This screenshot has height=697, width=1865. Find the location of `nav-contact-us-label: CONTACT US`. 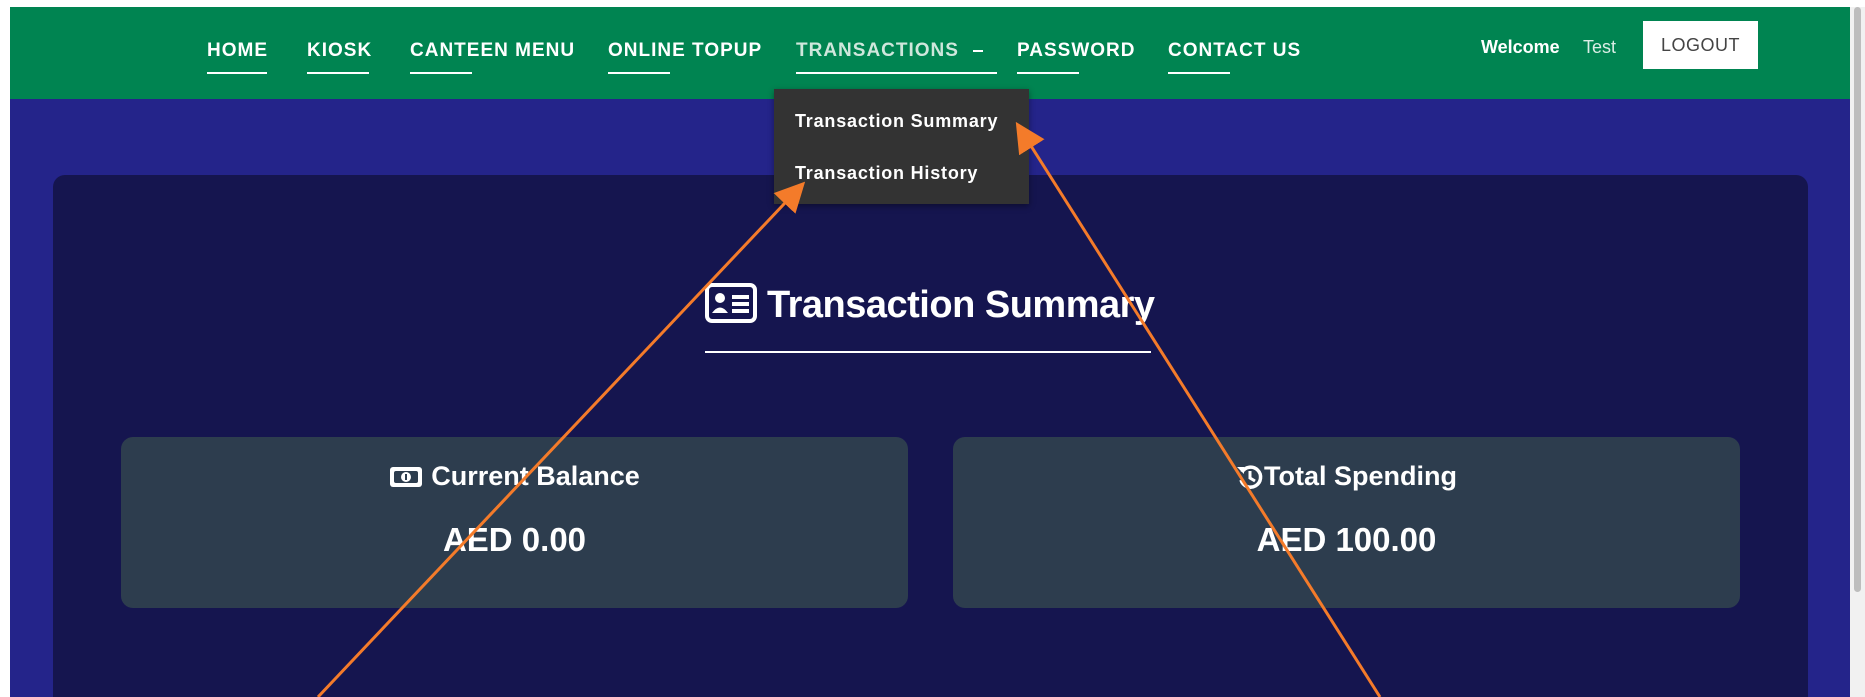

nav-contact-us-label: CONTACT US is located at coordinates (1235, 50).